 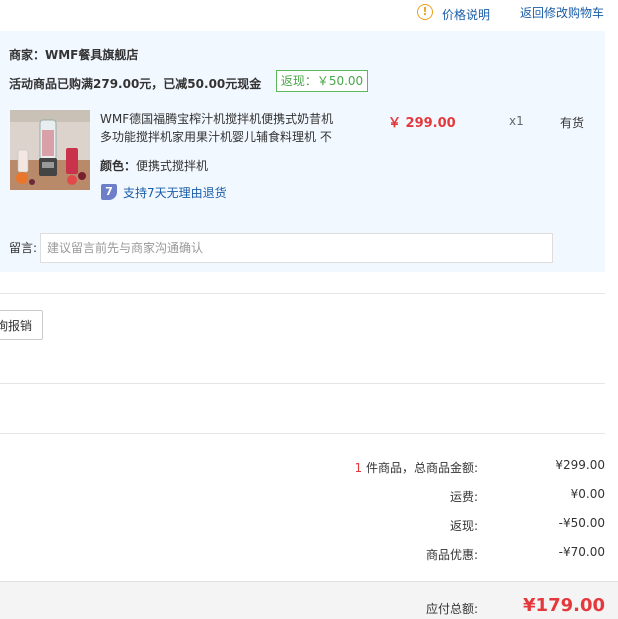 I want to click on subtotal-value: ¥299.00, so click(x=580, y=465).